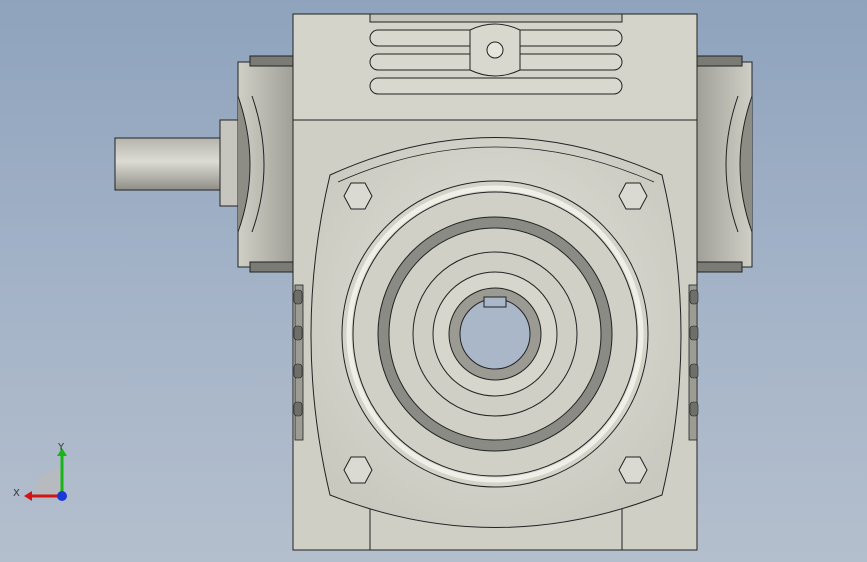 This screenshot has width=867, height=562. Describe the element at coordinates (62, 496) in the screenshot. I see `z-axis-dot` at that location.